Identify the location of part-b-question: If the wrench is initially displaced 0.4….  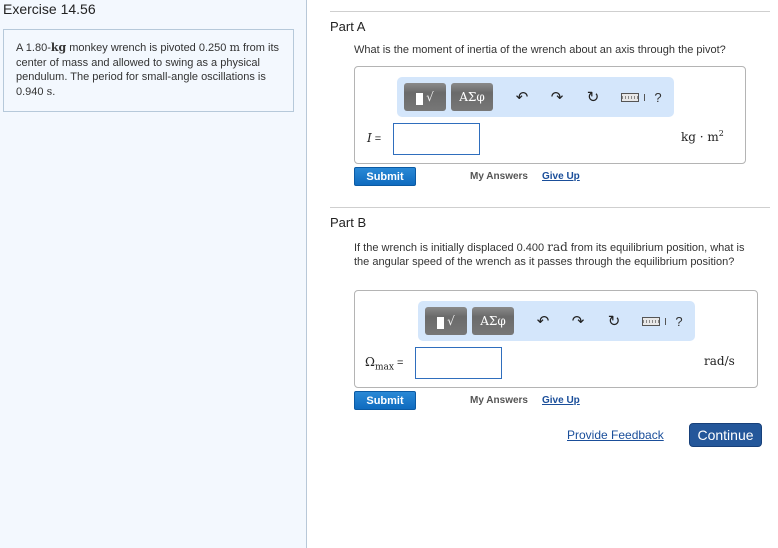
(554, 254).